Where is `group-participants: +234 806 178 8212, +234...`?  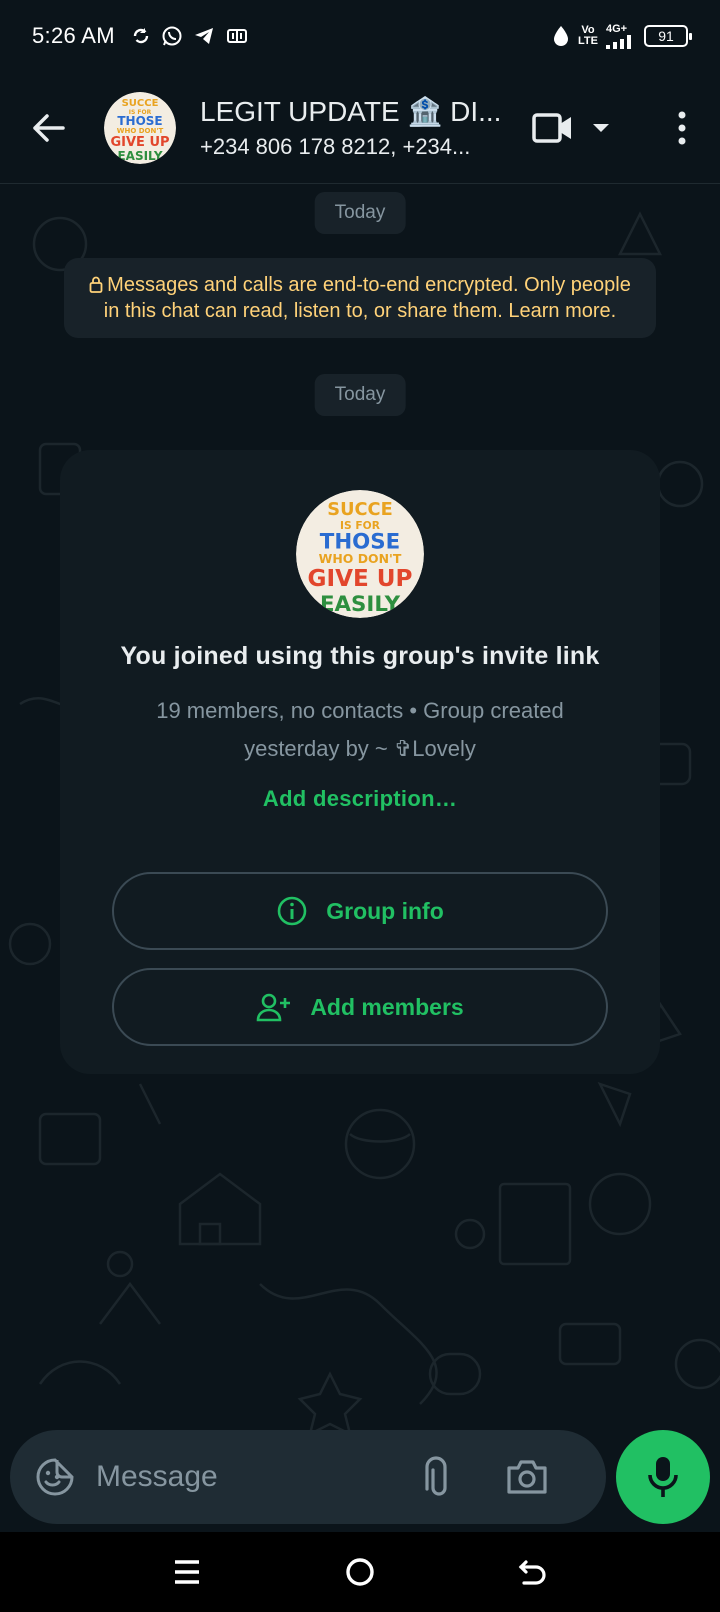 group-participants: +234 806 178 8212, +234... is located at coordinates (335, 146).